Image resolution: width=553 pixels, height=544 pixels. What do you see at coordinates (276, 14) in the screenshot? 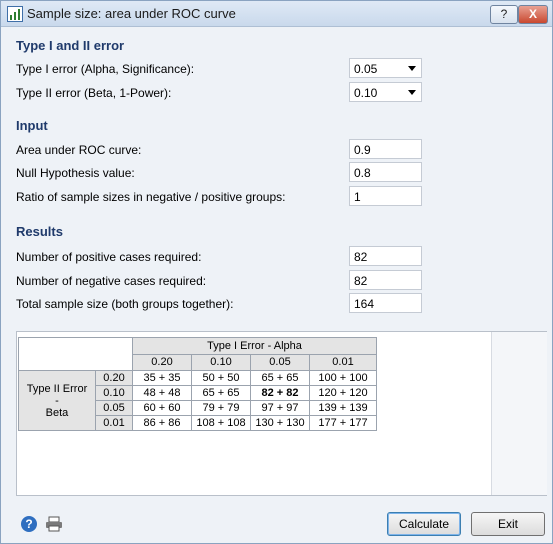
I see `title-bar: Sample size: area under ROC curve ? X` at bounding box center [276, 14].